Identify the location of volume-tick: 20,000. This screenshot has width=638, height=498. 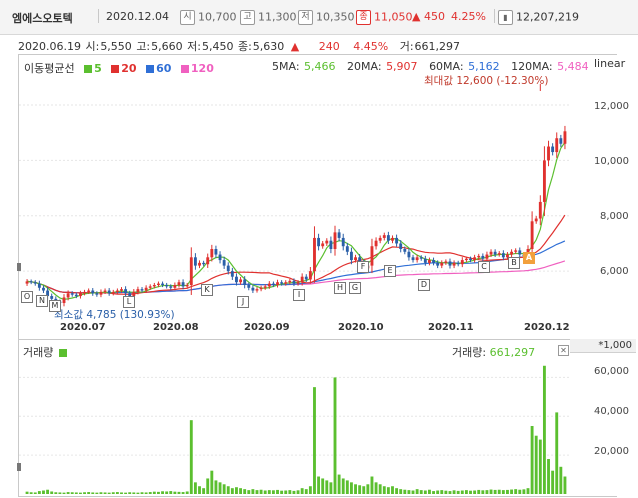
(611, 451).